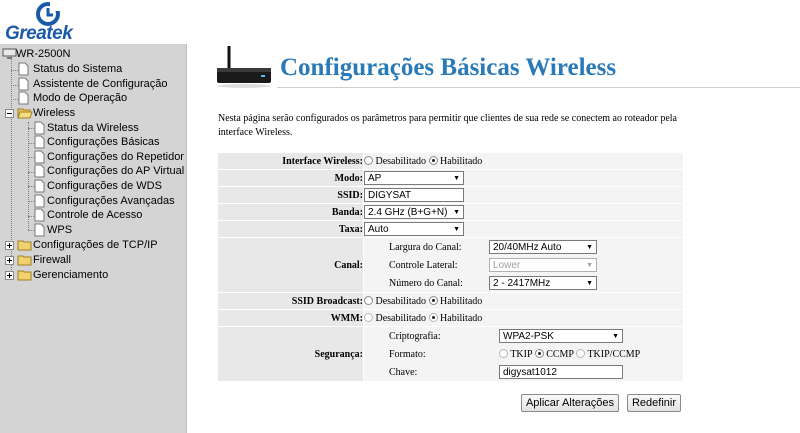 The width and height of the screenshot is (800, 433). What do you see at coordinates (538, 87) in the screenshot?
I see `title-divider` at bounding box center [538, 87].